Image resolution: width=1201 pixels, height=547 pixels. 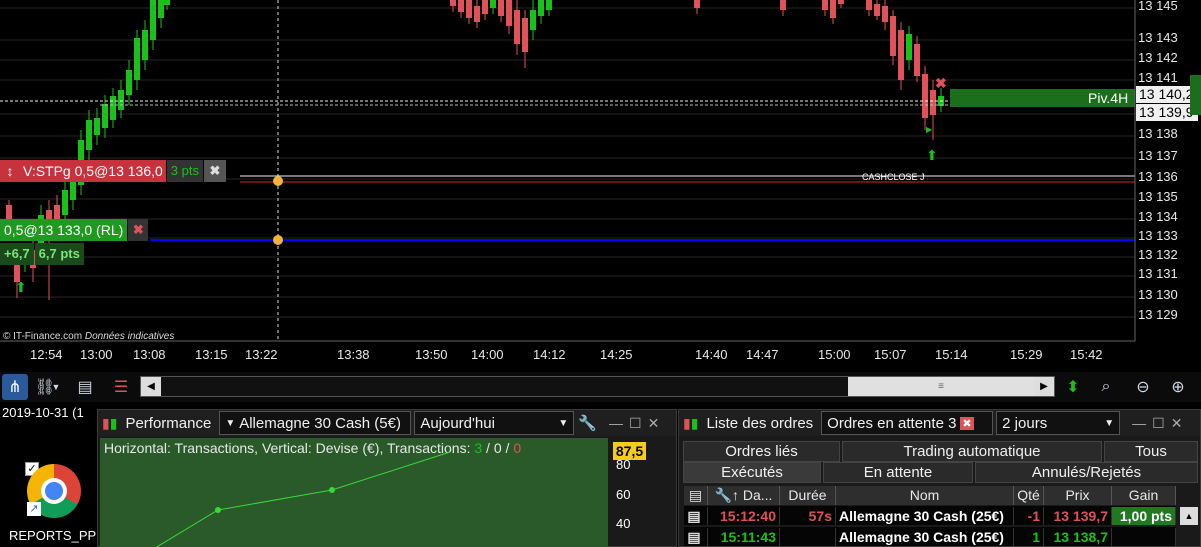 What do you see at coordinates (1144, 537) in the screenshot?
I see `cell-gain` at bounding box center [1144, 537].